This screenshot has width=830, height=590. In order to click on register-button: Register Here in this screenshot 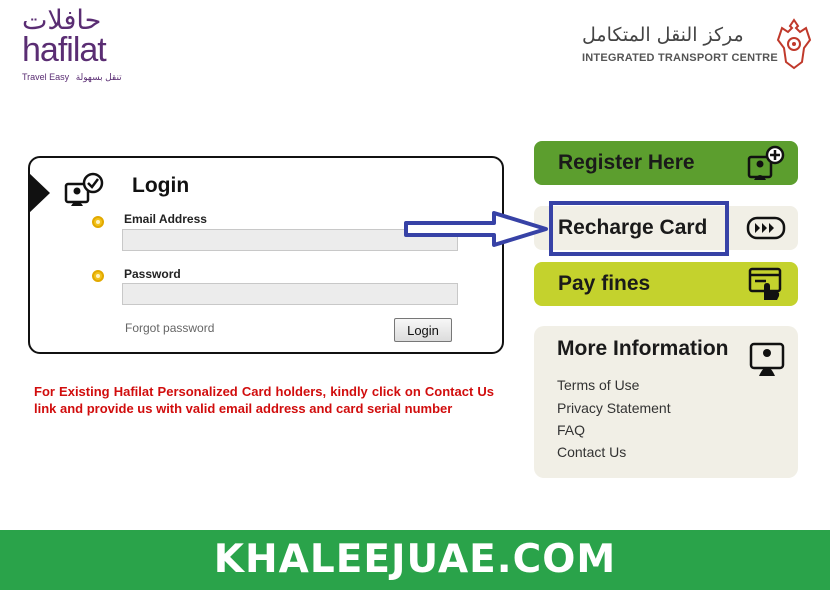, I will do `click(666, 163)`.